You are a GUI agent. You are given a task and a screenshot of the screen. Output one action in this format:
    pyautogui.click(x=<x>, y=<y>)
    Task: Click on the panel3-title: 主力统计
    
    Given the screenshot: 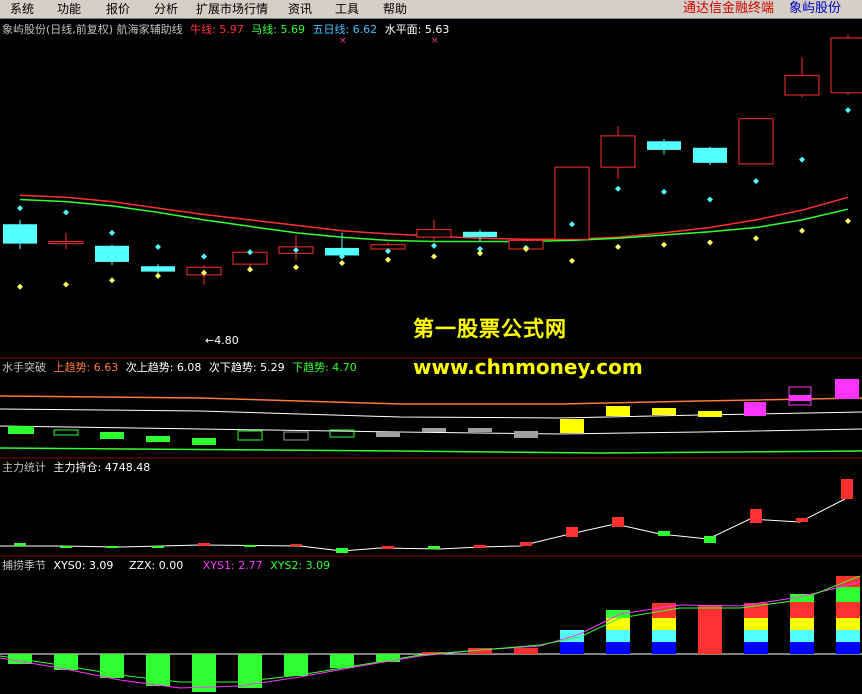 What is the action you would take?
    pyautogui.click(x=24, y=467)
    